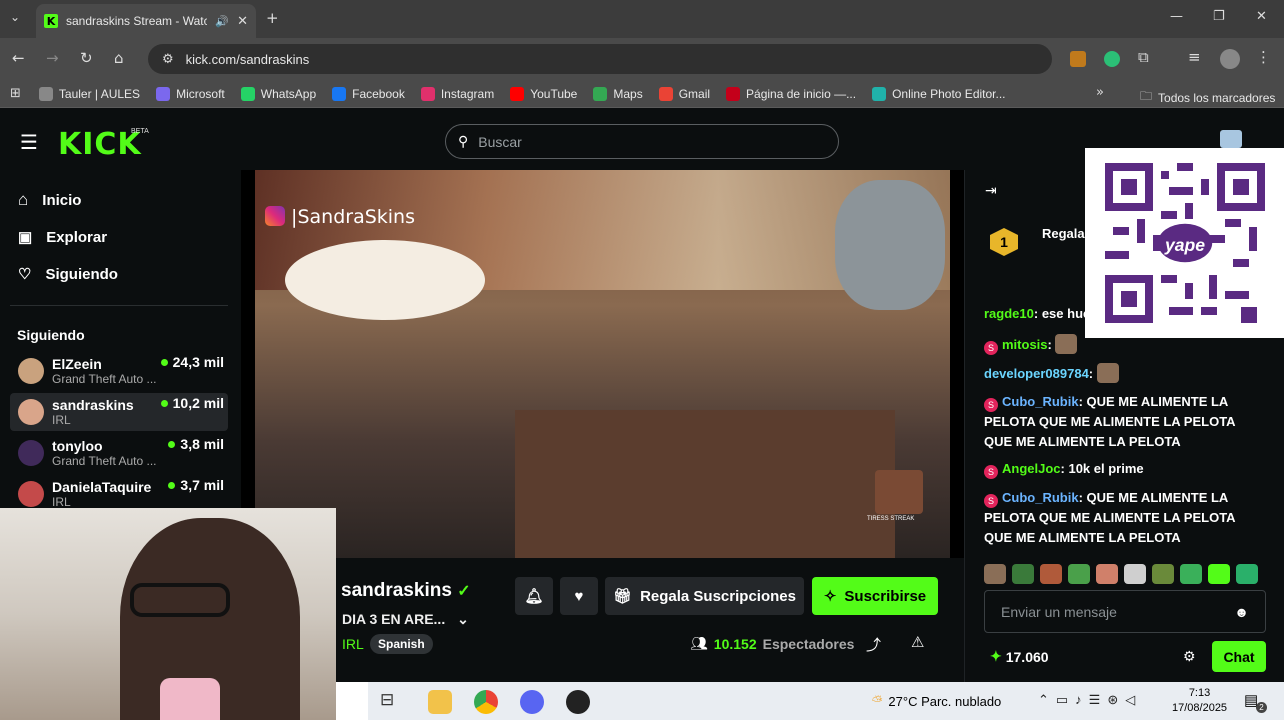  I want to click on chat-username: AngelJoc, so click(1031, 468).